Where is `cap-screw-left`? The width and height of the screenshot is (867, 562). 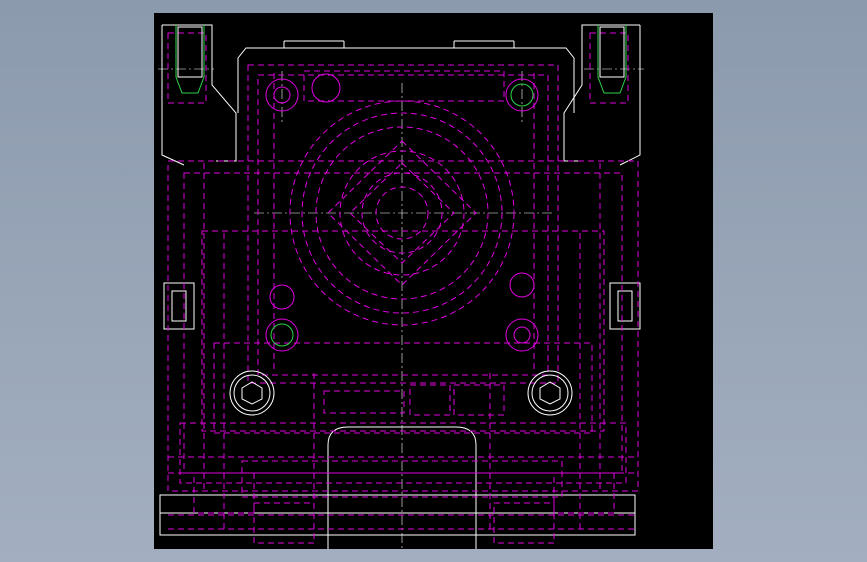
cap-screw-left is located at coordinates (252, 393).